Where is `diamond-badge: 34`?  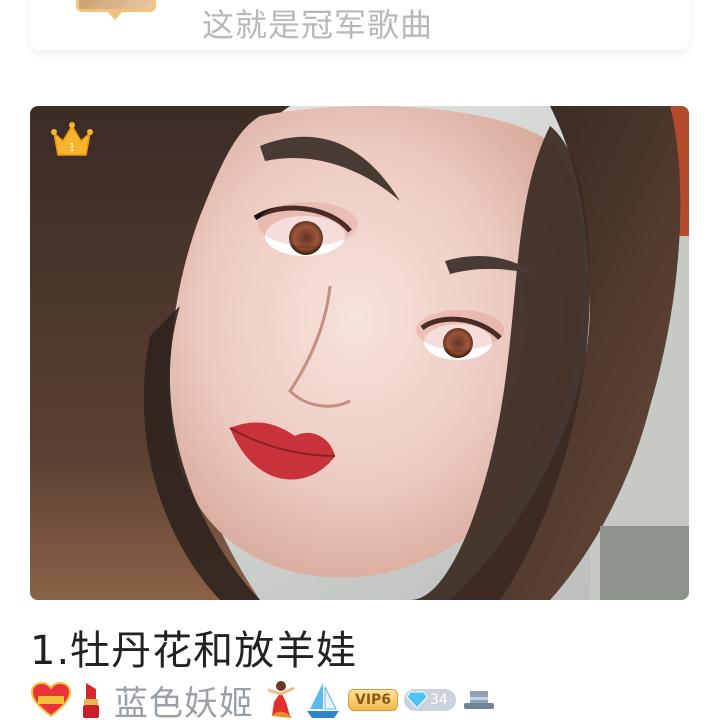 diamond-badge: 34 is located at coordinates (430, 700).